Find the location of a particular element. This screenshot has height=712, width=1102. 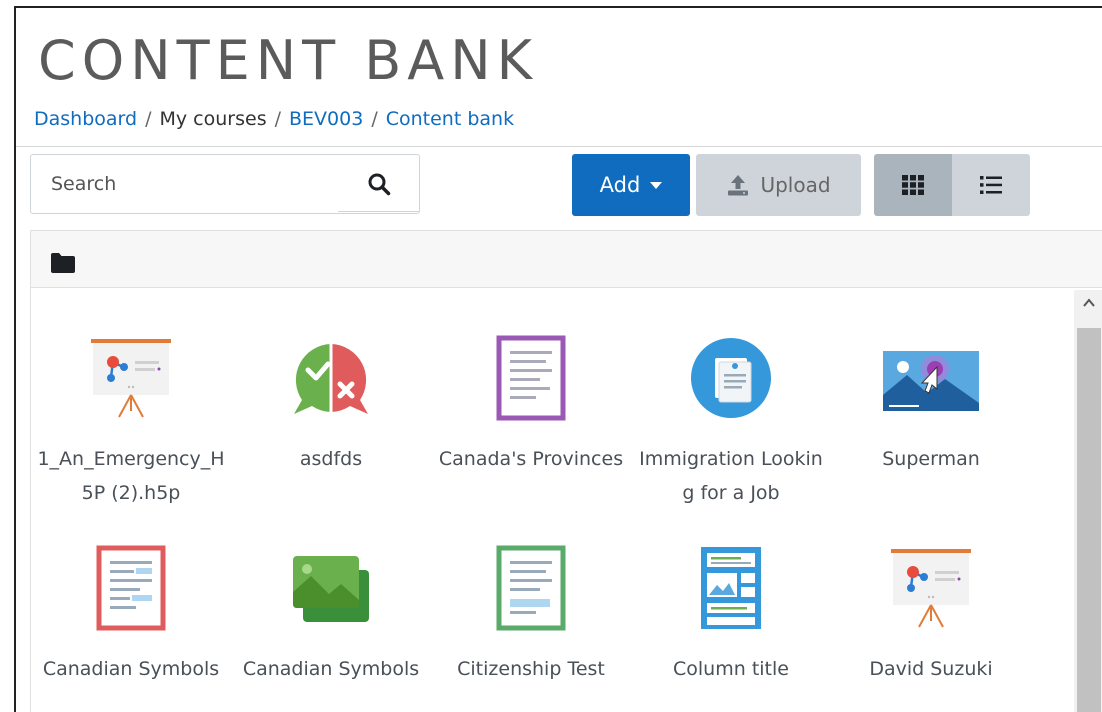

content-item: Canada's Provinces is located at coordinates (531, 402).